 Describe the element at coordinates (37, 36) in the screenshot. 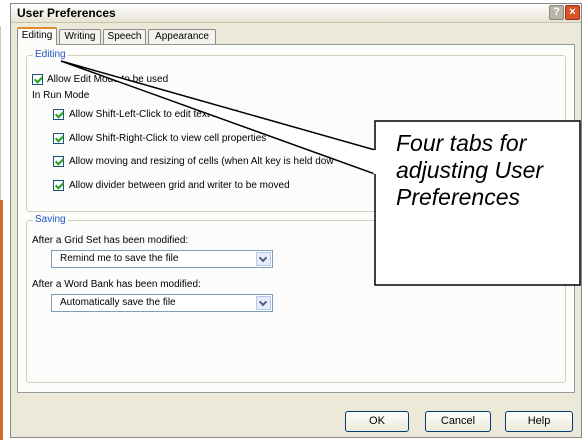

I see `tab-editing: Editing` at that location.